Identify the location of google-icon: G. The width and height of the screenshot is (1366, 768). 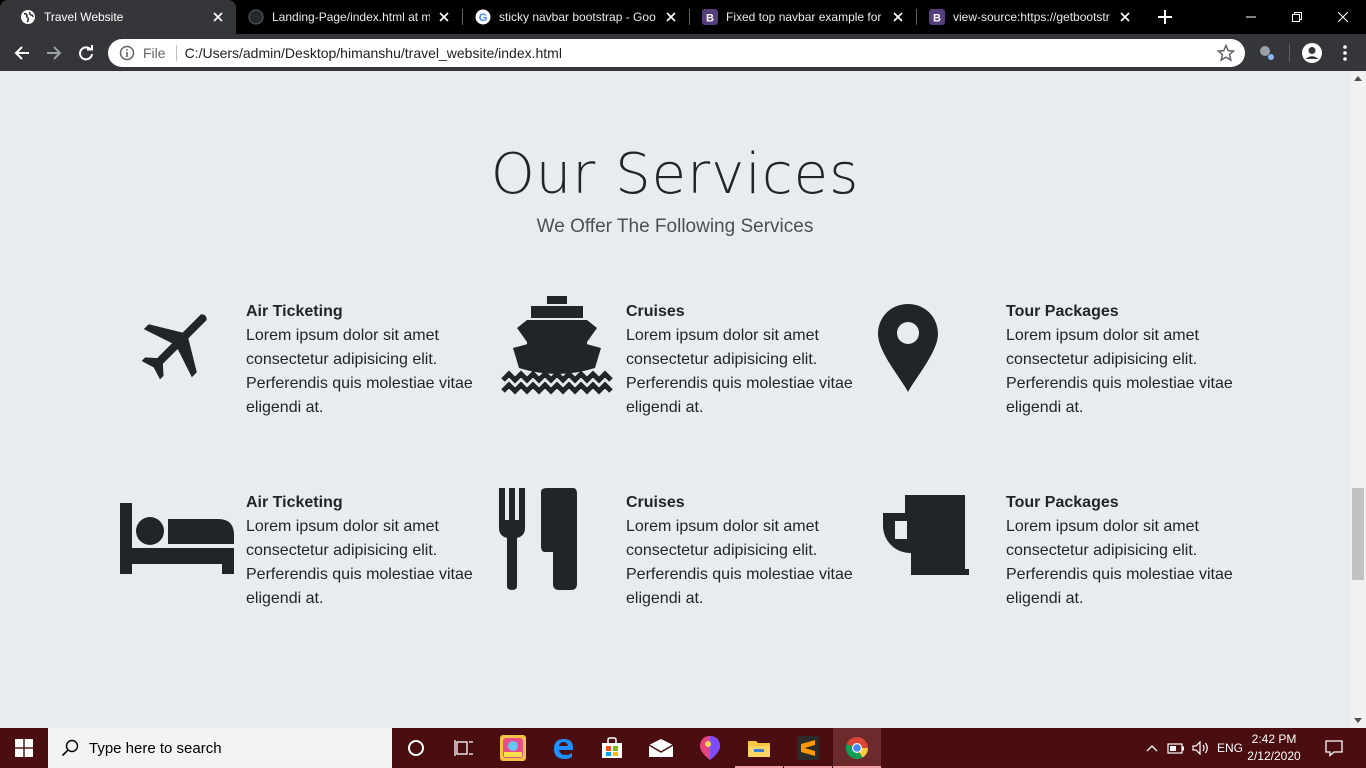
(483, 17).